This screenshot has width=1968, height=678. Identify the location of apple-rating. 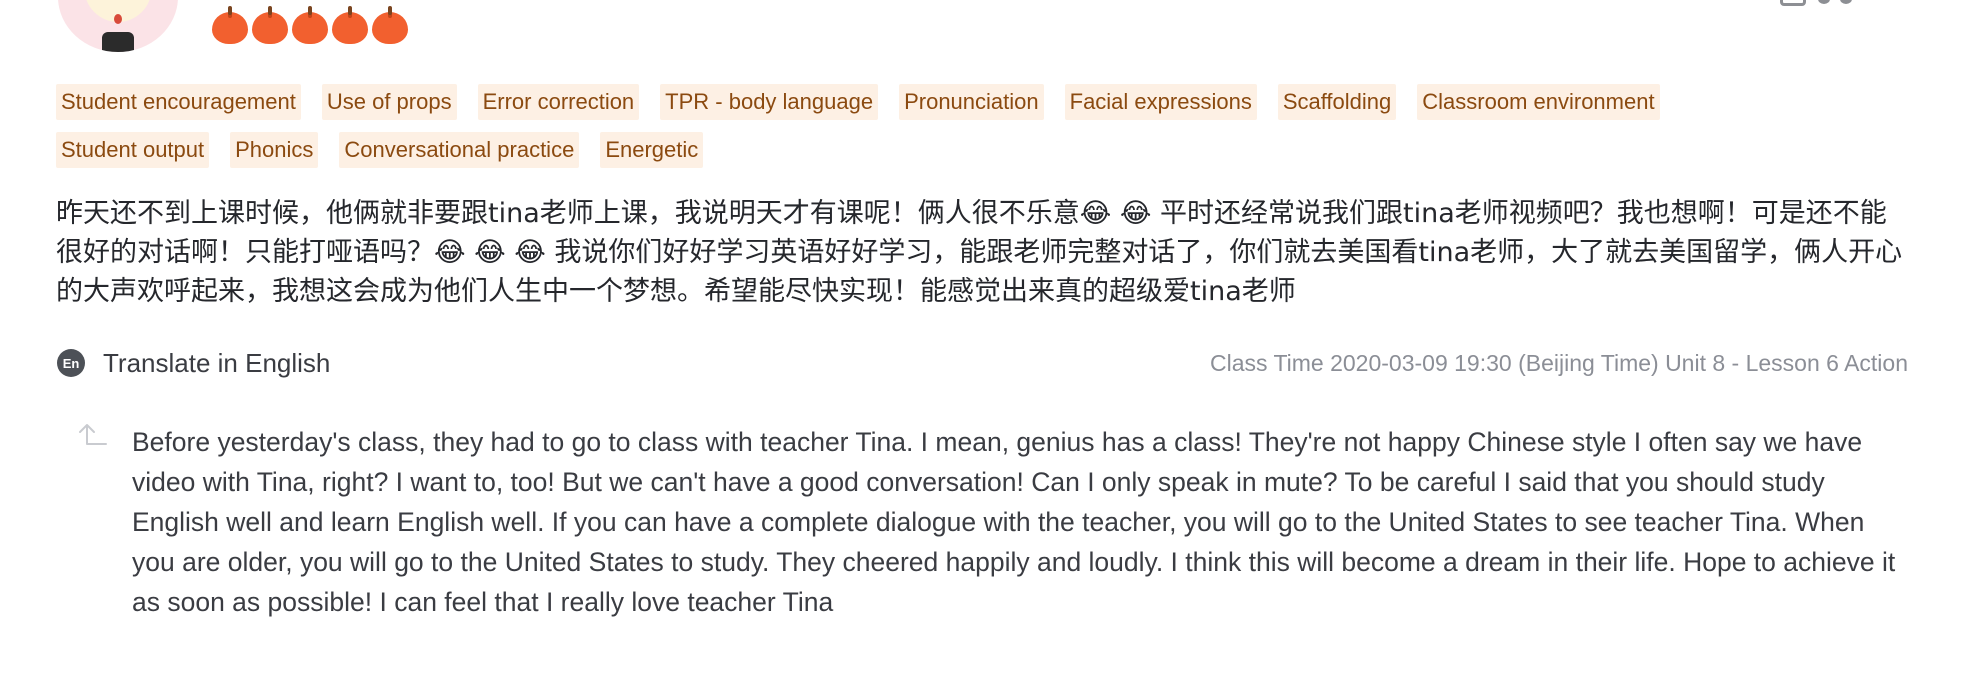
(310, 25).